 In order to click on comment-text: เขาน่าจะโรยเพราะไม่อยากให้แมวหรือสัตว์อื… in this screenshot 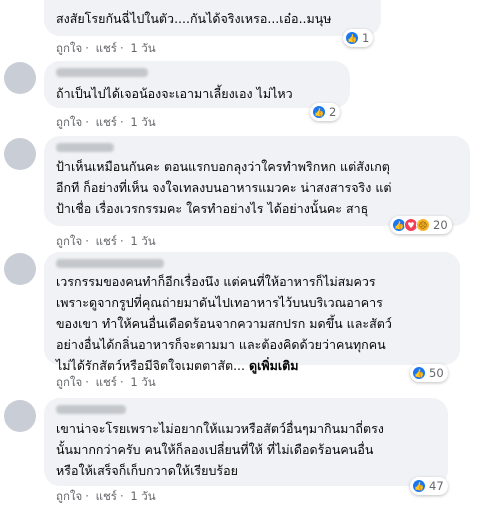, I will do `click(220, 449)`.